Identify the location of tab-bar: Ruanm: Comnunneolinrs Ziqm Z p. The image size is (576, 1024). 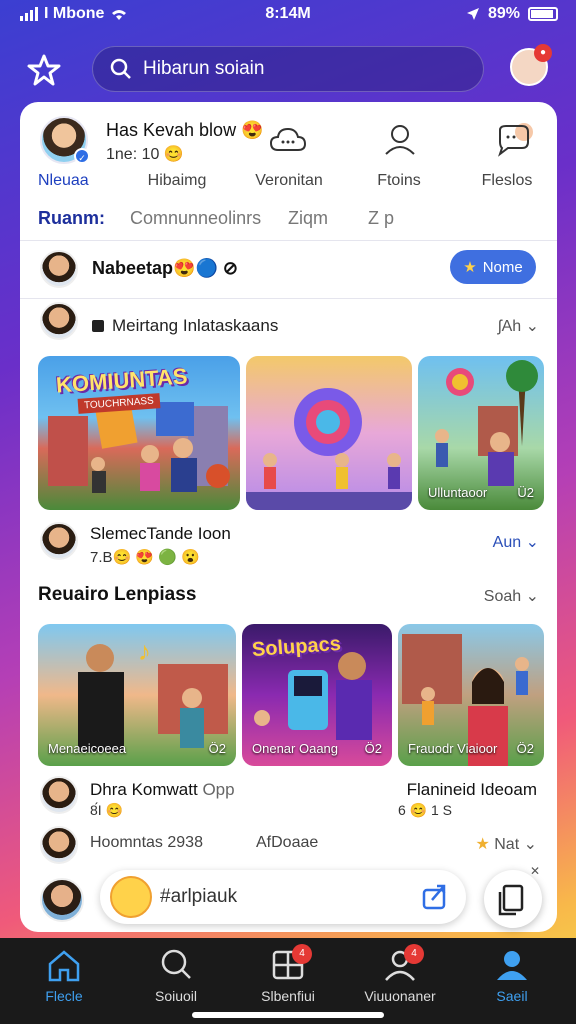
(288, 220).